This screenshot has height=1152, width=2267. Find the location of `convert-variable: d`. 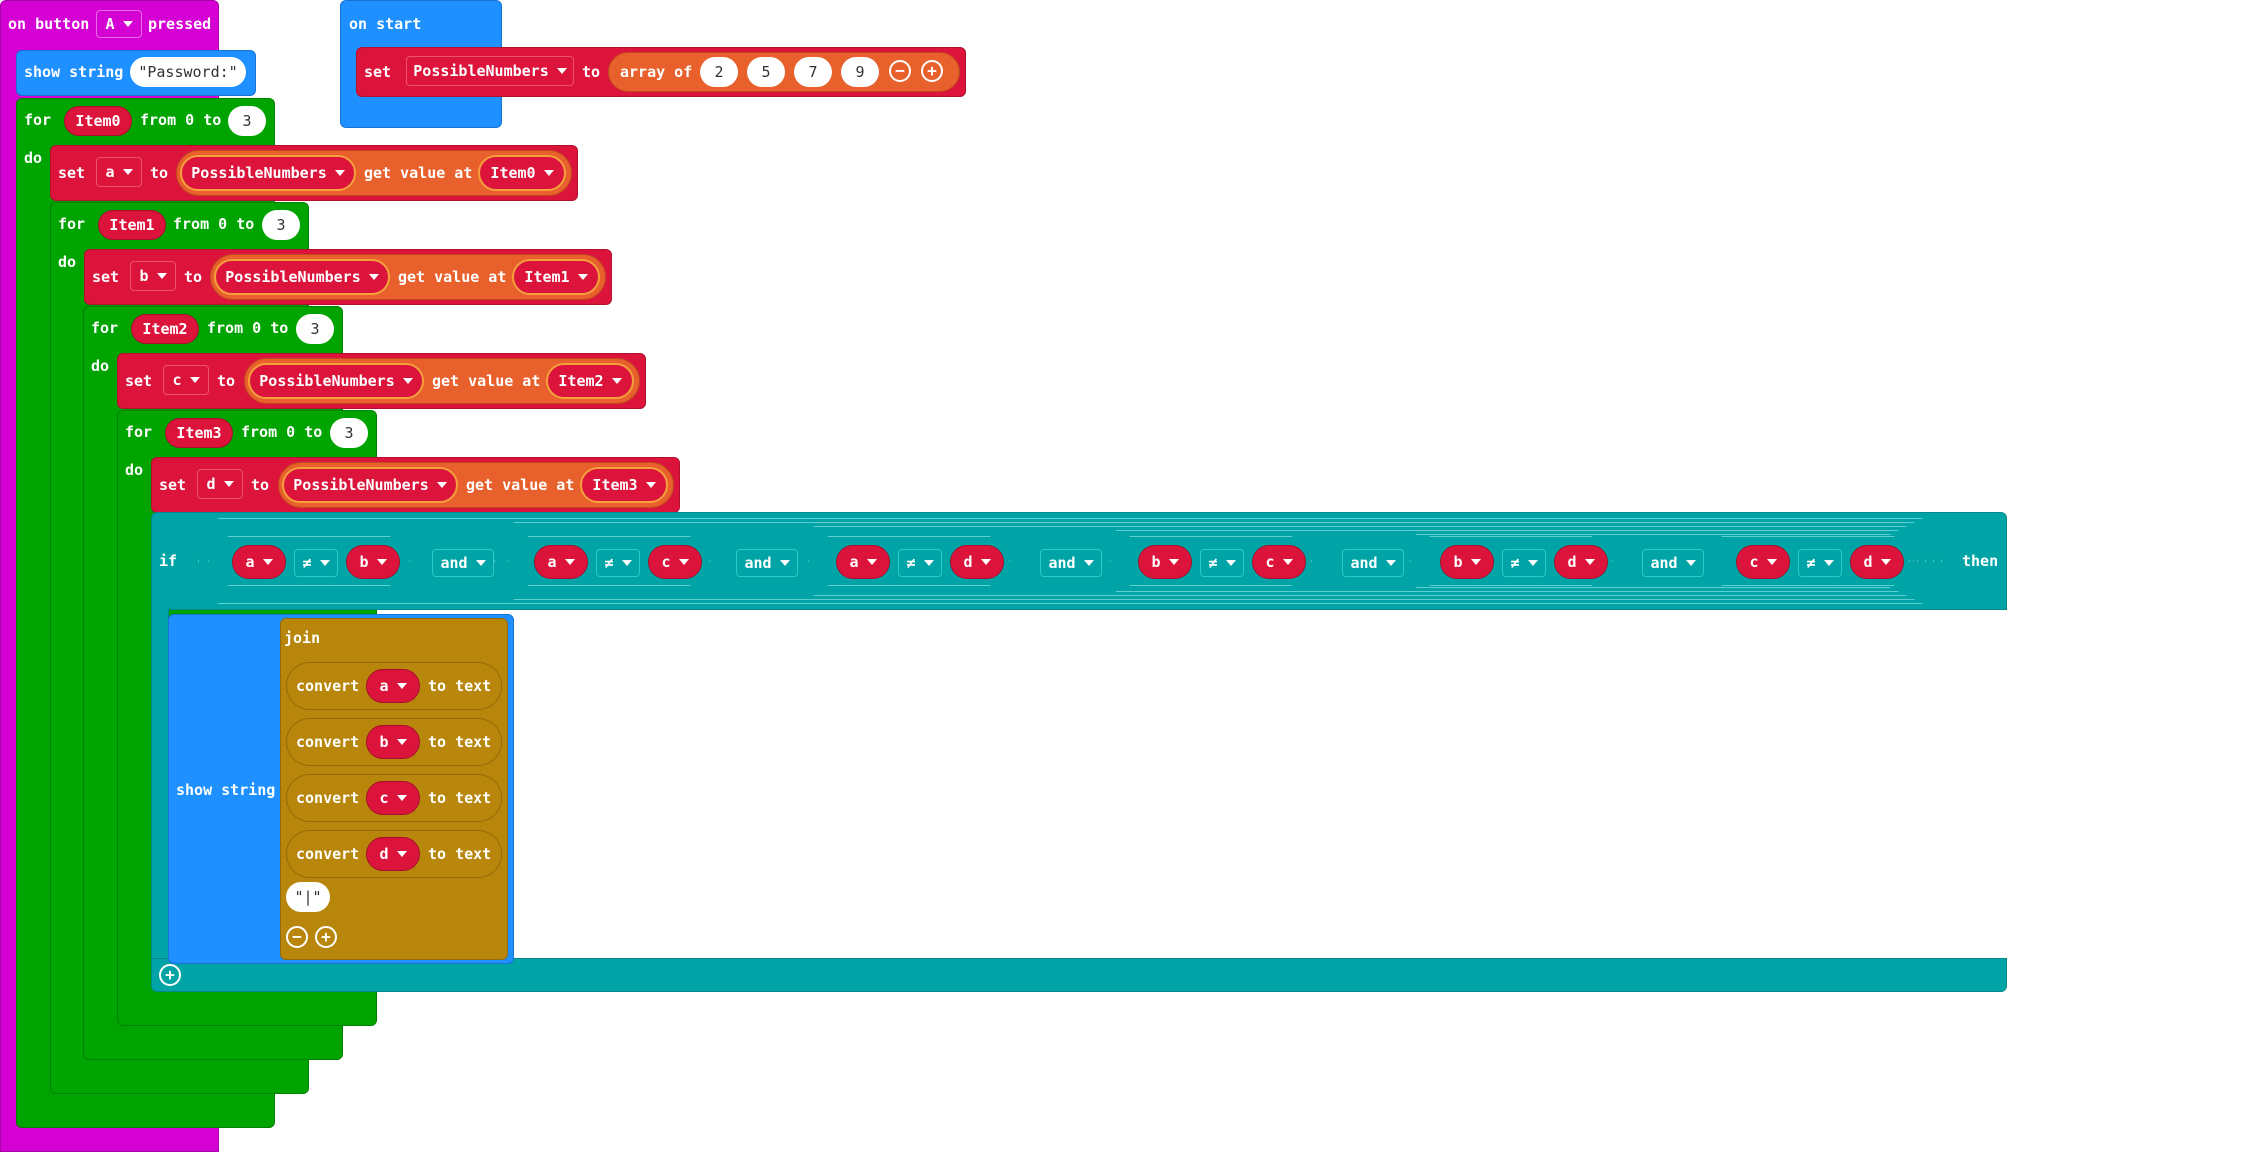

convert-variable: d is located at coordinates (393, 854).